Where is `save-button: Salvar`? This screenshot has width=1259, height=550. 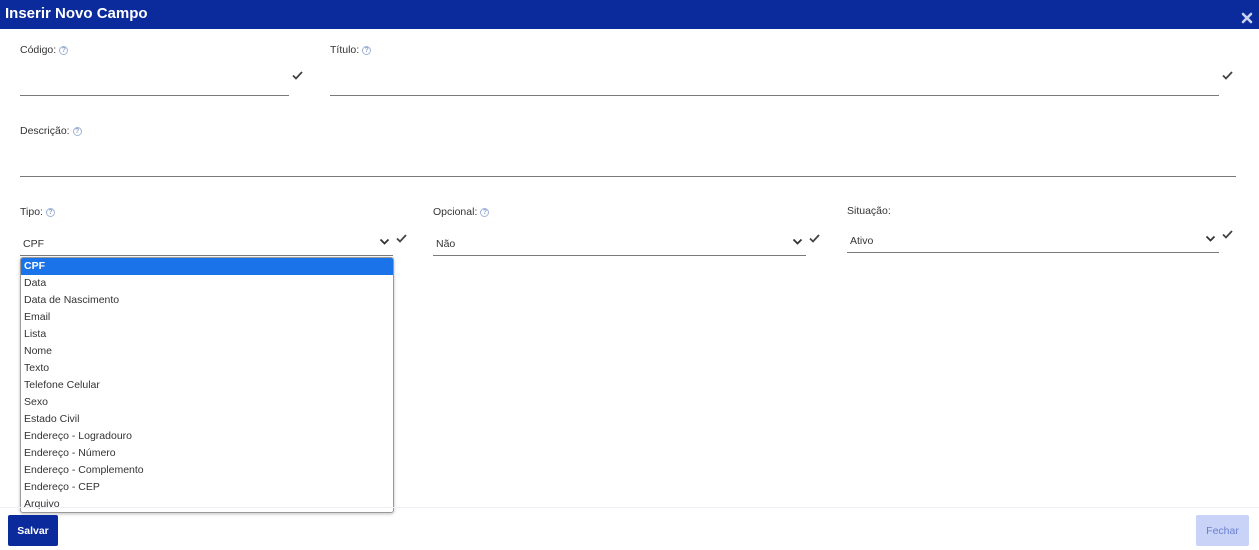 save-button: Salvar is located at coordinates (33, 530).